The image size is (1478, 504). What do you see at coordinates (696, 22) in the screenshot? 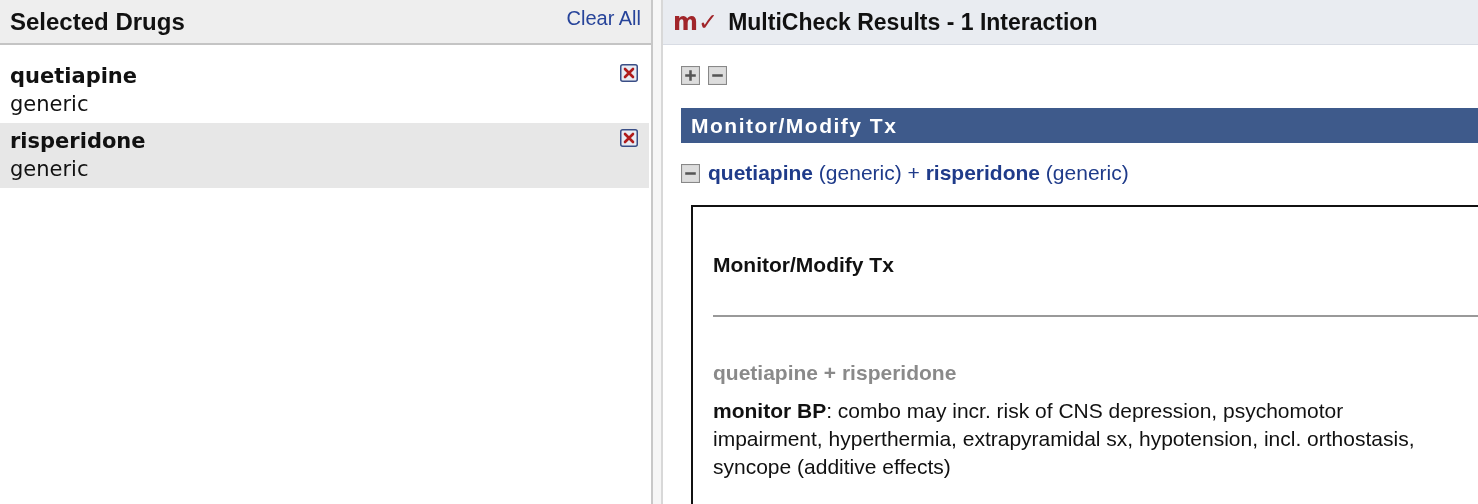
I see `logo: m✓` at bounding box center [696, 22].